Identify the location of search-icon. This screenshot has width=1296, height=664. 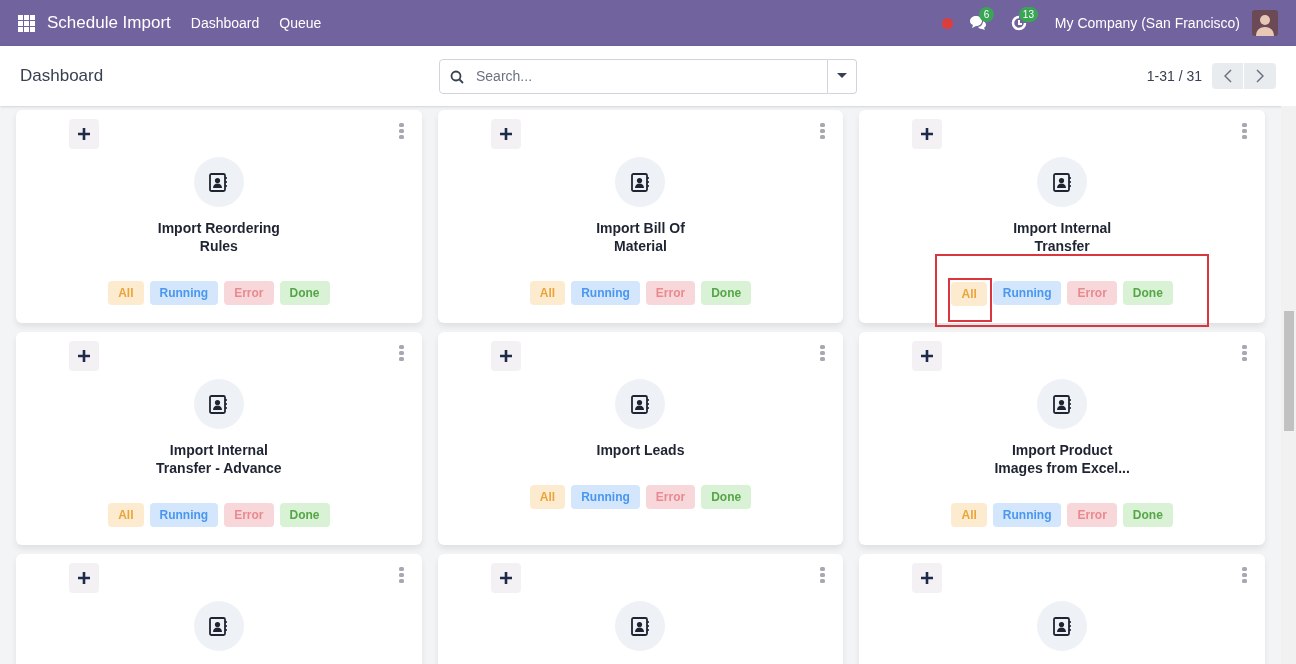
(457, 76).